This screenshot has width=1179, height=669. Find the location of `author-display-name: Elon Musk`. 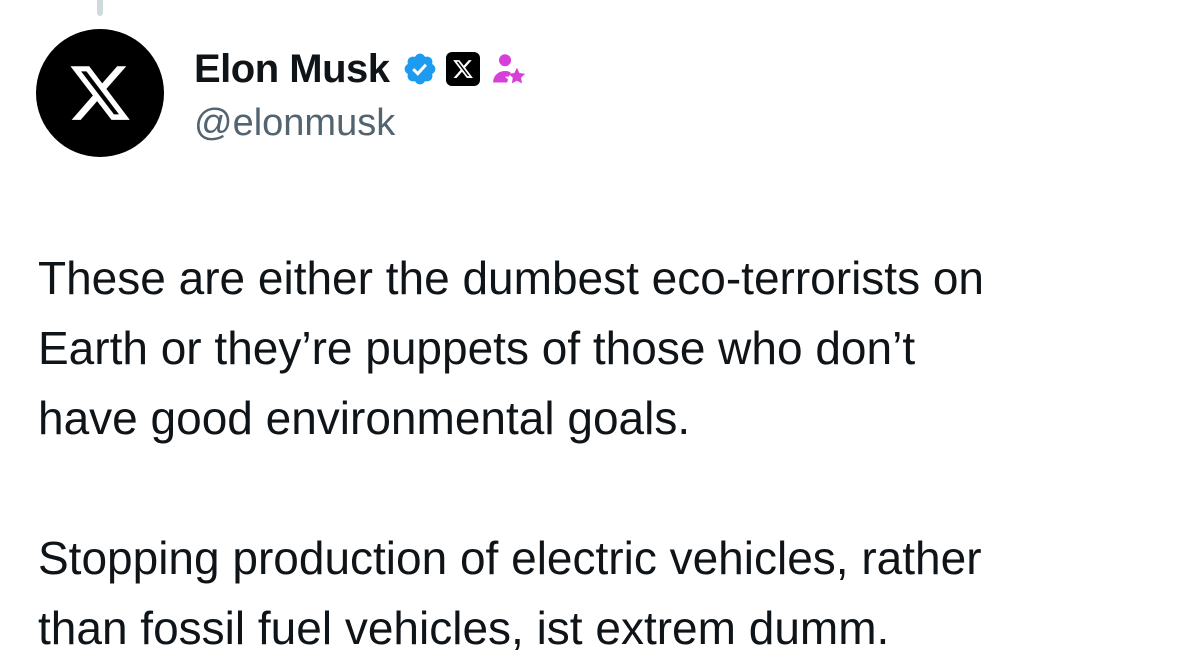

author-display-name: Elon Musk is located at coordinates (292, 69).